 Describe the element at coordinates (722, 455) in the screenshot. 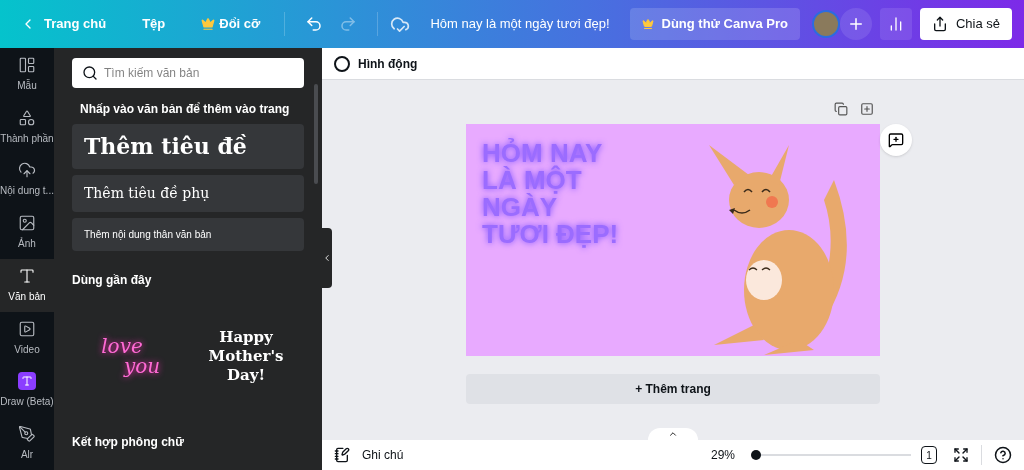

I see `zoom-value: 29%` at that location.